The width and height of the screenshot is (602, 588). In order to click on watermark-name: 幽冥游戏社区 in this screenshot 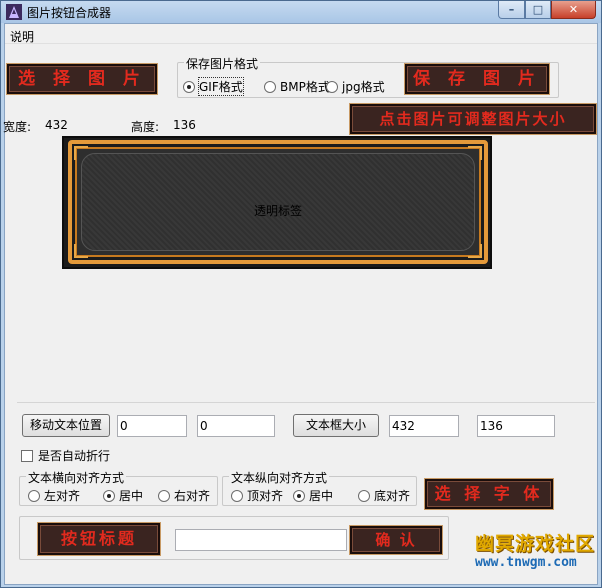, I will do `click(535, 544)`.